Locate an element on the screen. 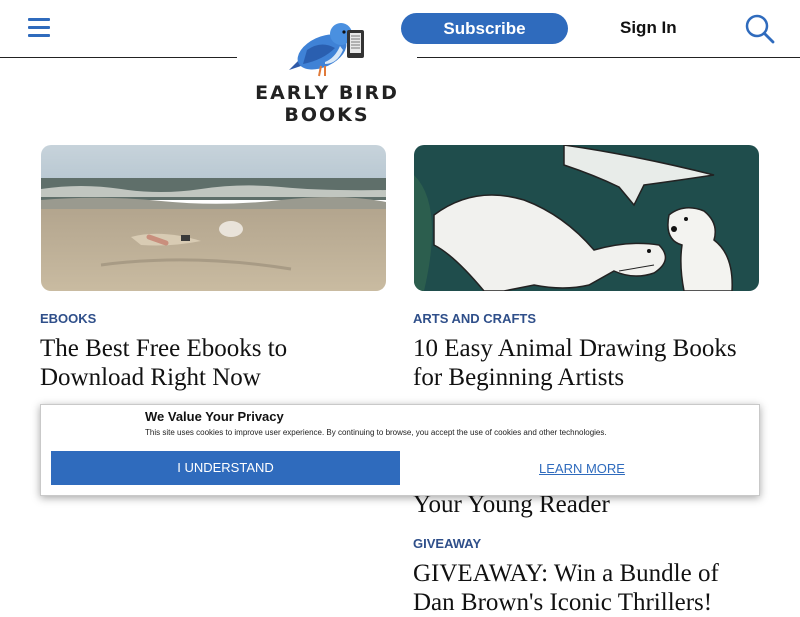 The height and width of the screenshot is (617, 800). bird-reading-logo-icon is located at coordinates (326, 50).